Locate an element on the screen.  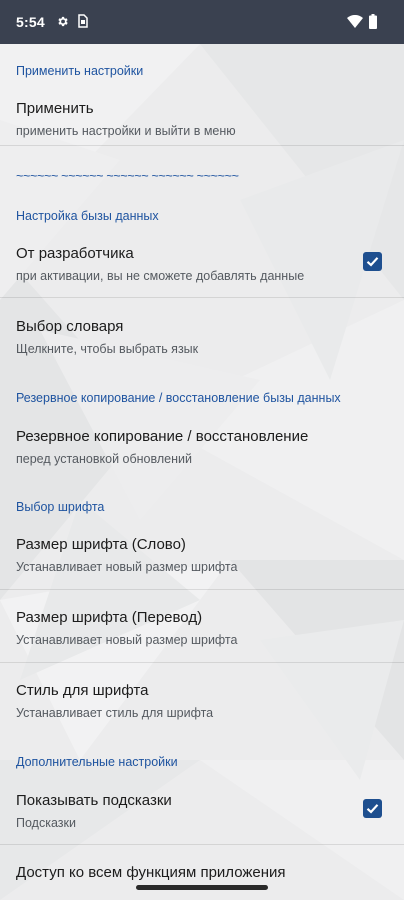
wifi-icon is located at coordinates (355, 21).